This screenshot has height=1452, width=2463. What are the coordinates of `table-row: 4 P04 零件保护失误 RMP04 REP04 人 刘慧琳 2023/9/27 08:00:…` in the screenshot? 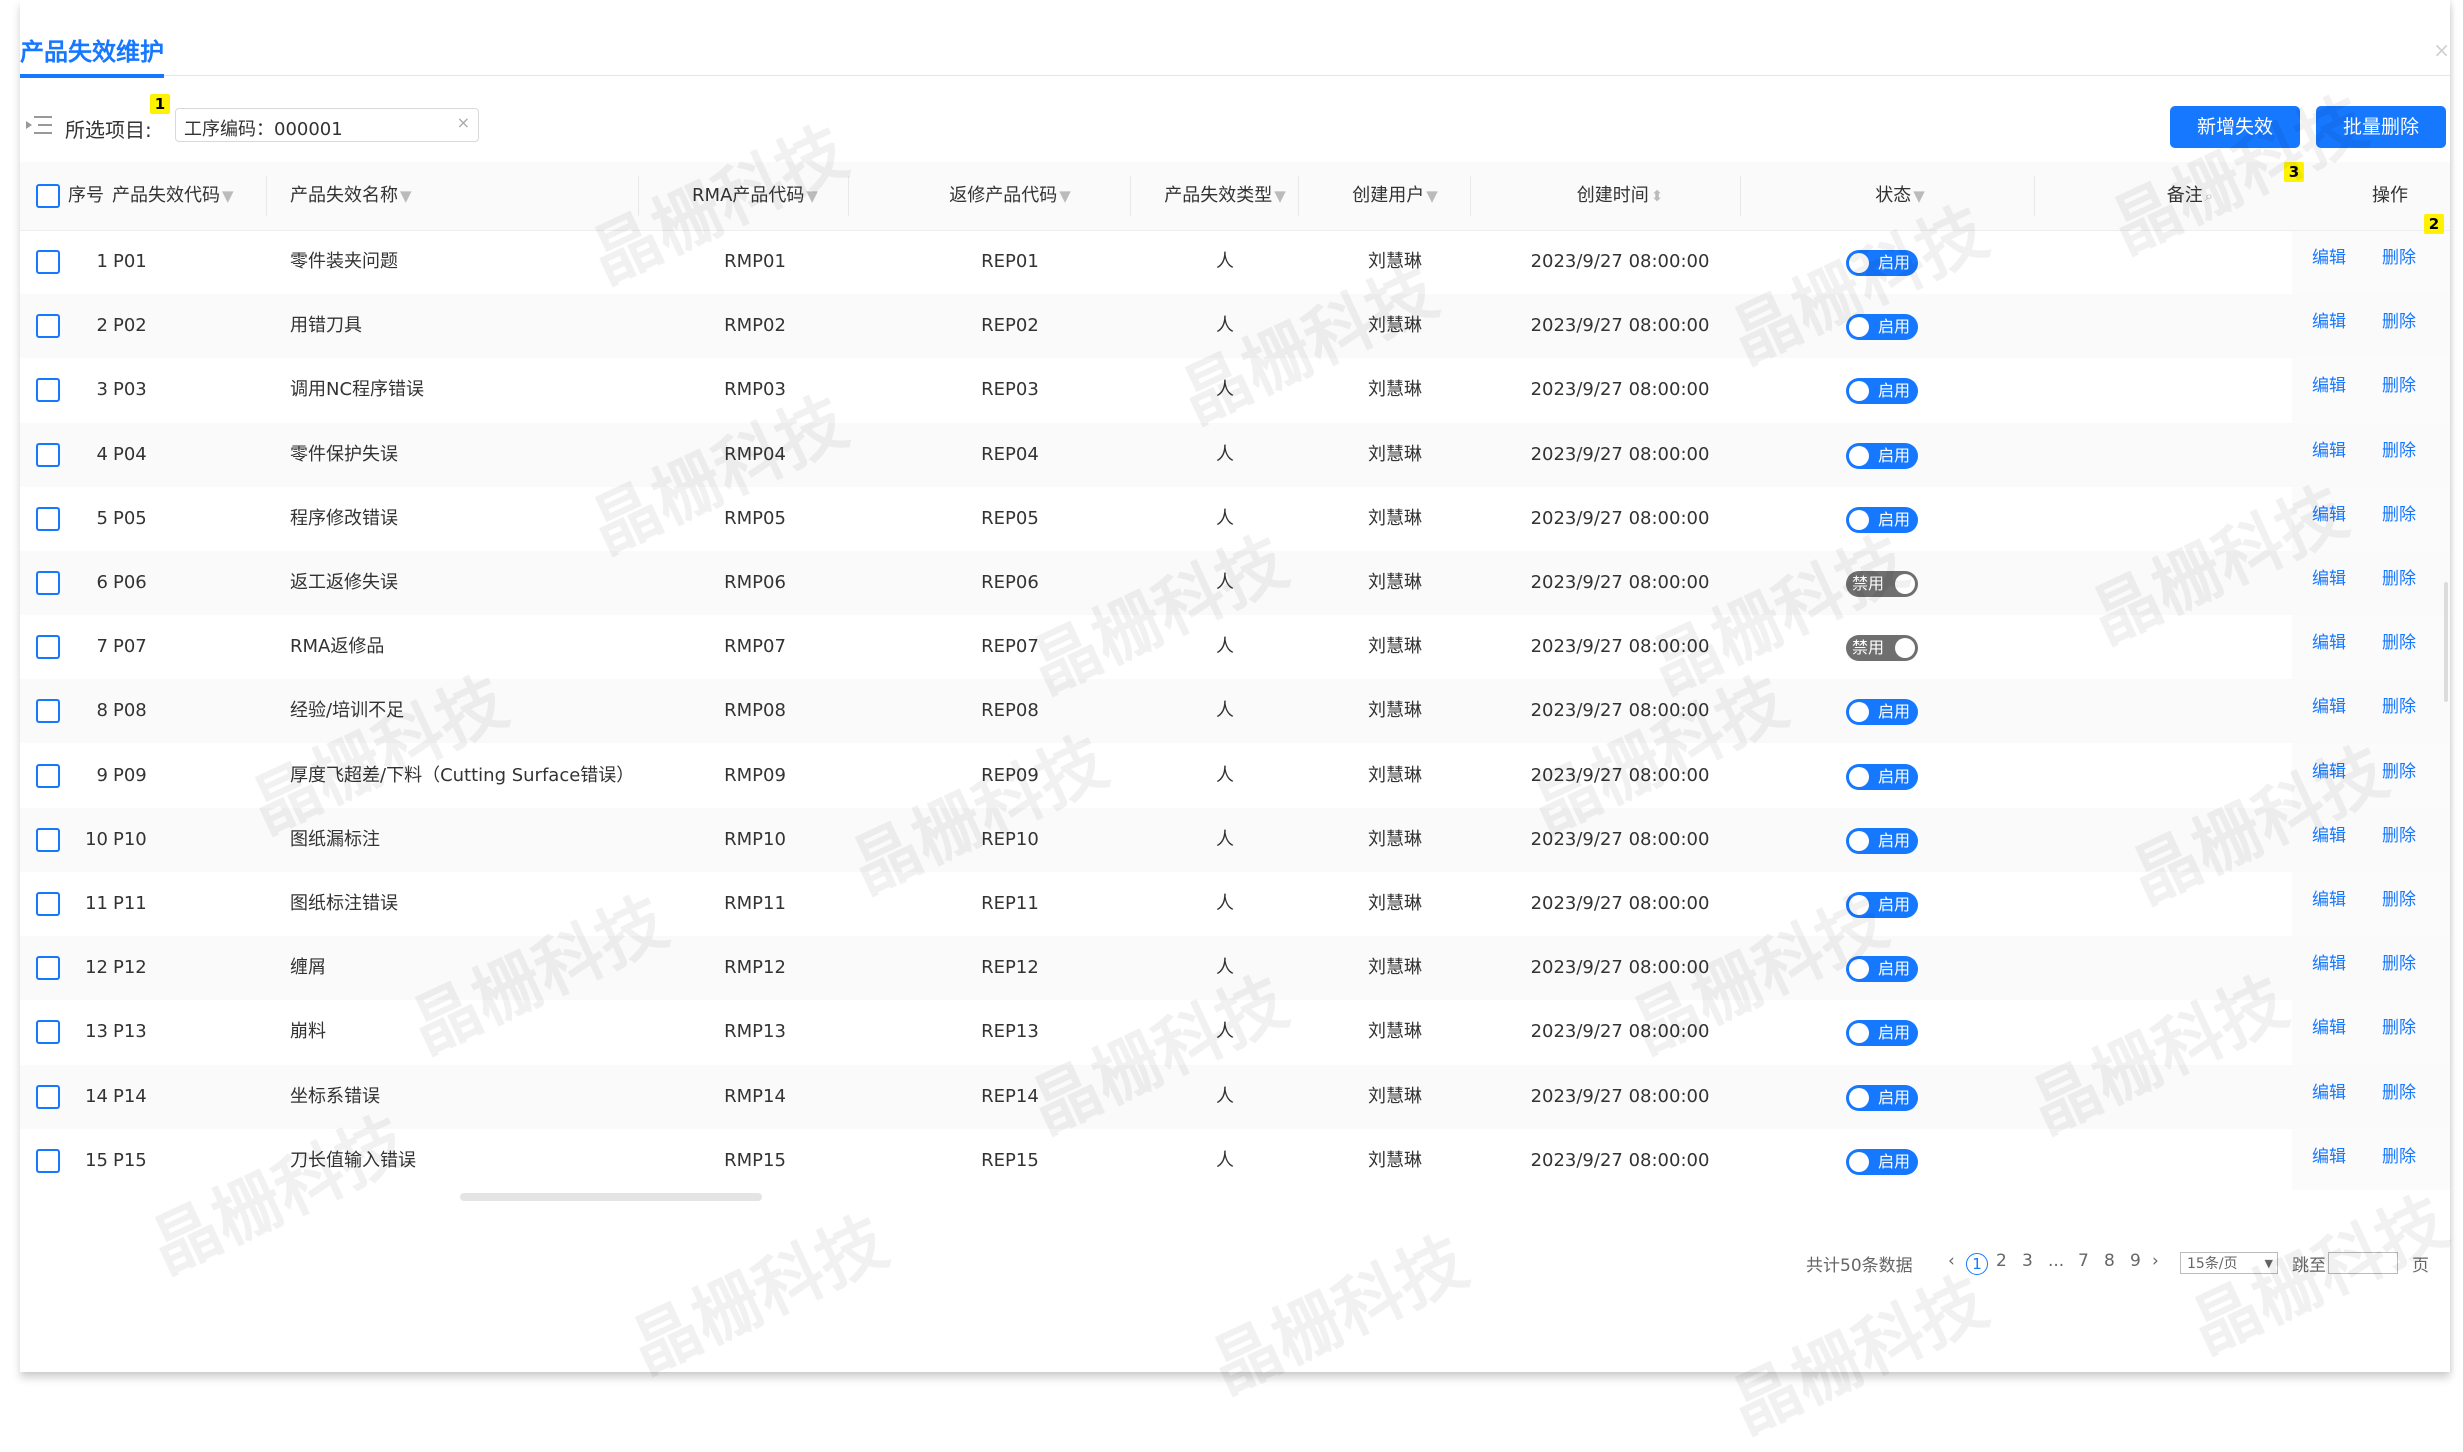 It's located at (1235, 454).